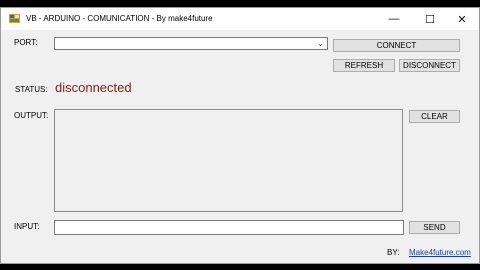 The width and height of the screenshot is (480, 270). What do you see at coordinates (434, 116) in the screenshot?
I see `clear-button: CLEAR` at bounding box center [434, 116].